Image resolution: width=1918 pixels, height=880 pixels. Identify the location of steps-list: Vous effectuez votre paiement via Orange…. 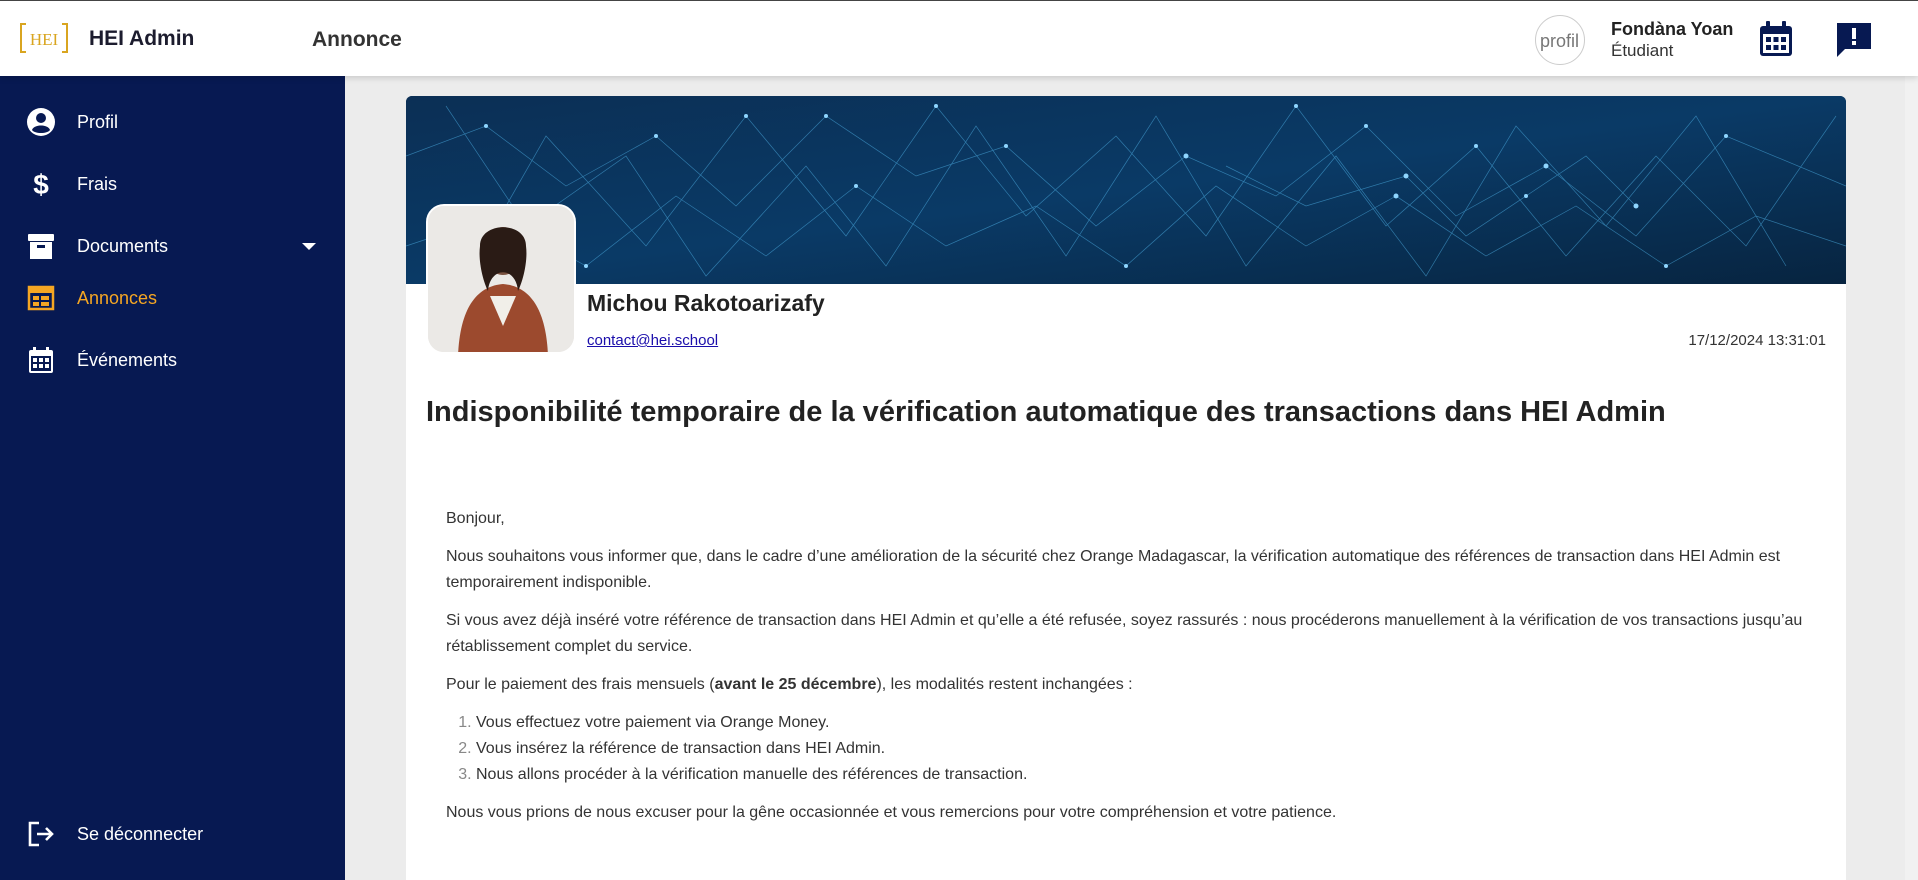
(1151, 749).